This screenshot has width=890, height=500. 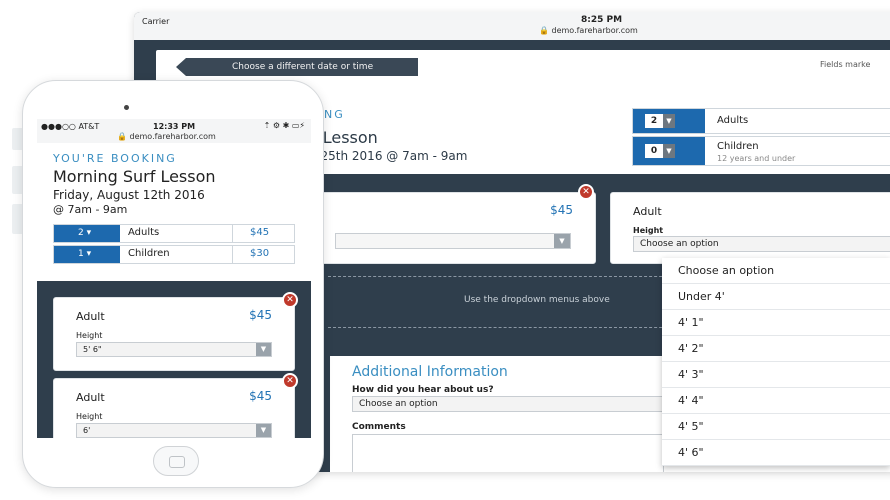 I want to click on home-button, so click(x=176, y=461).